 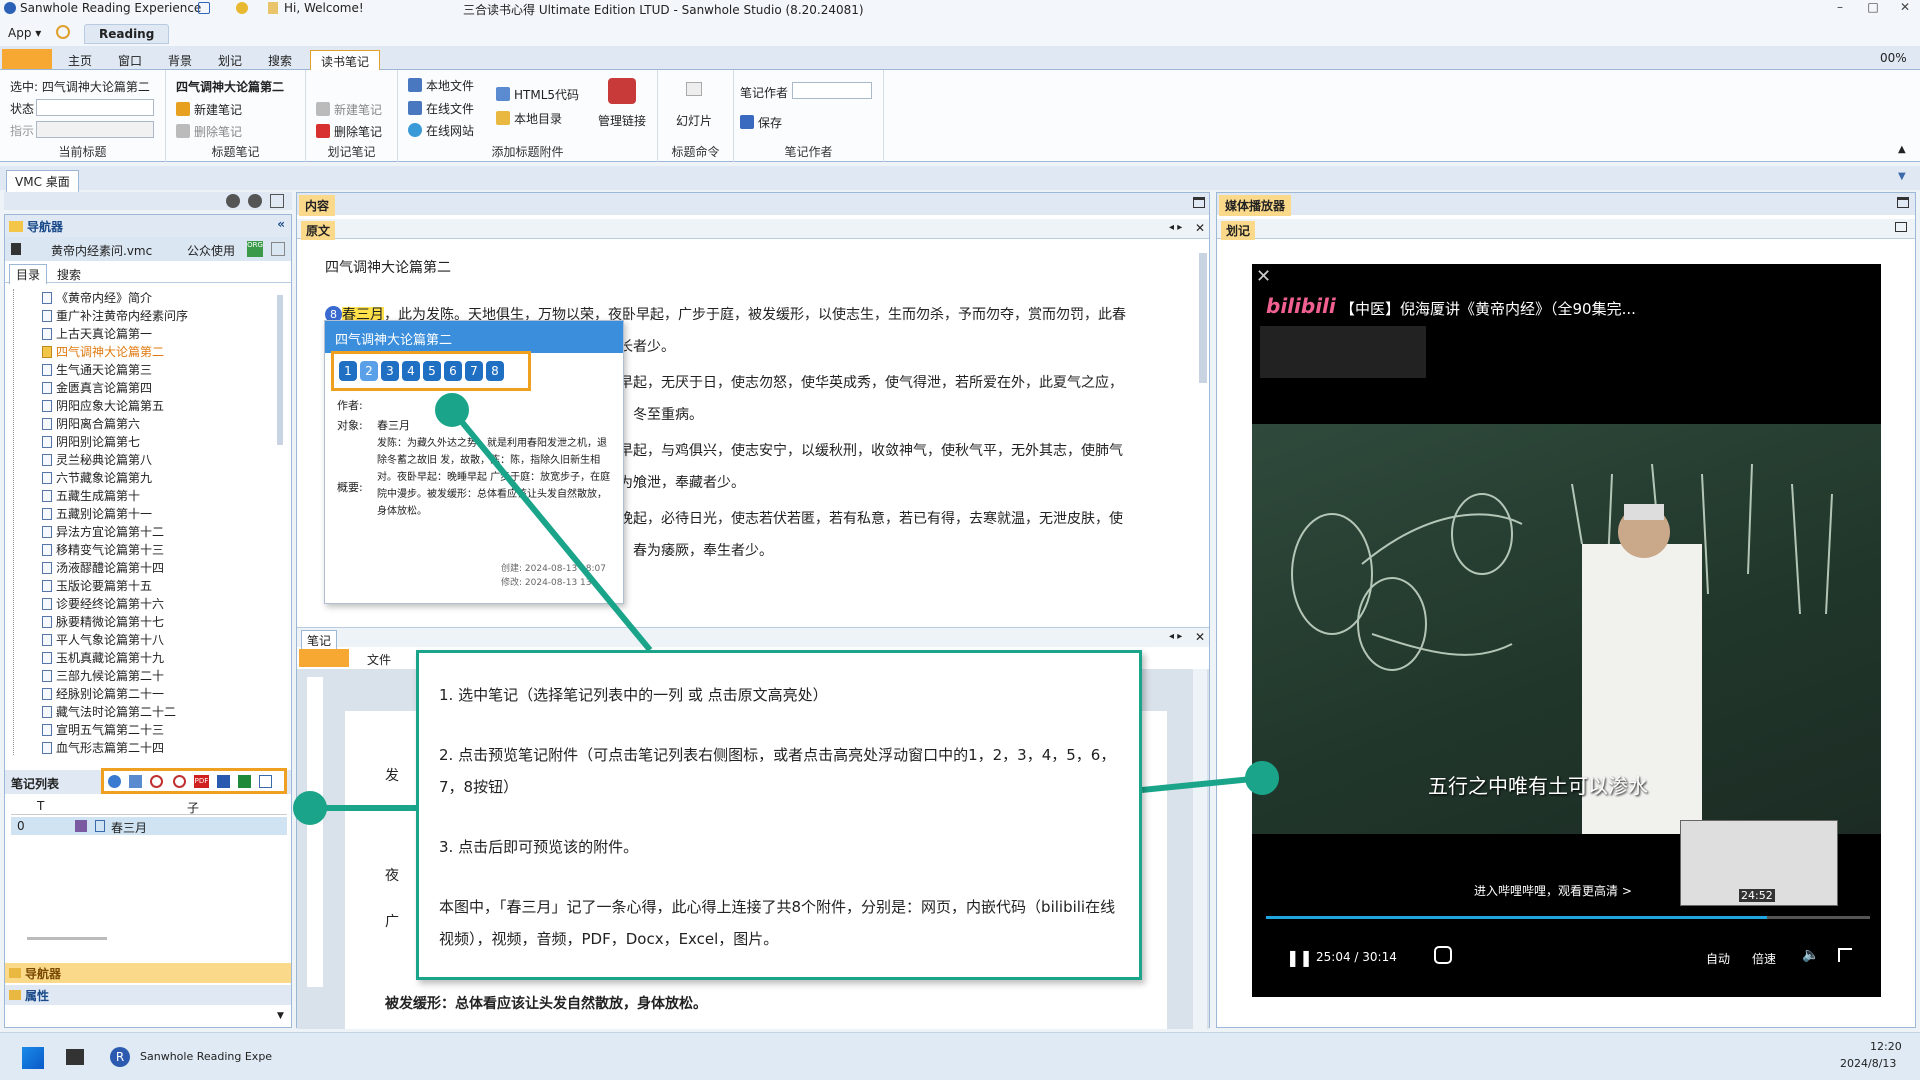 I want to click on task-view-icon, so click(x=75, y=1057).